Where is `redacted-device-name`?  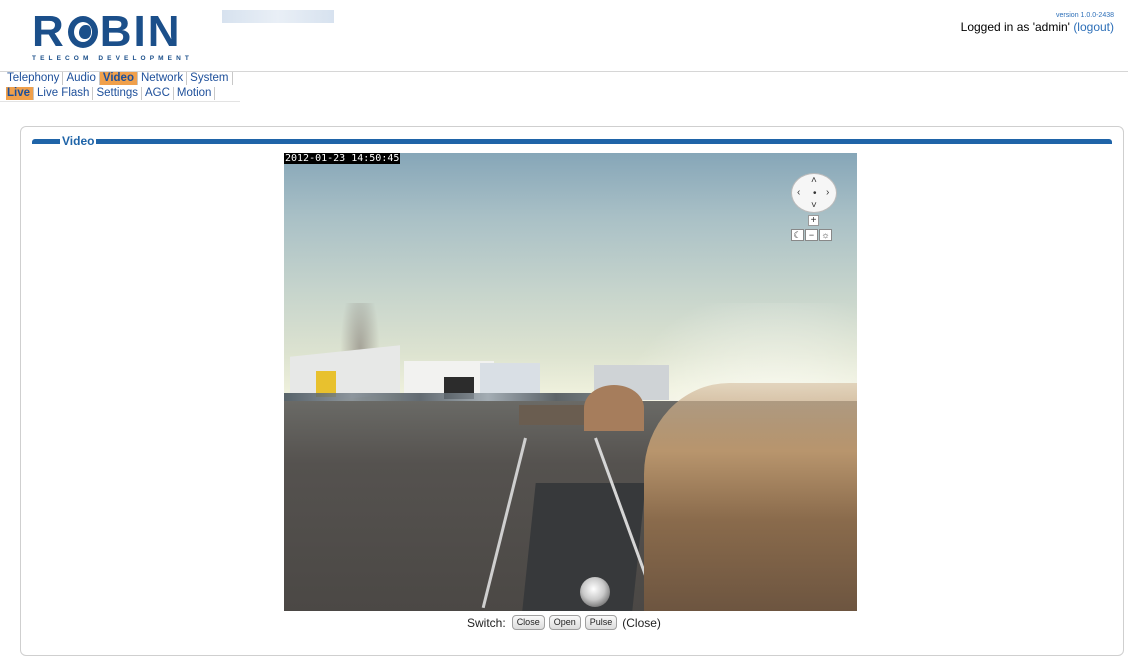 redacted-device-name is located at coordinates (278, 16).